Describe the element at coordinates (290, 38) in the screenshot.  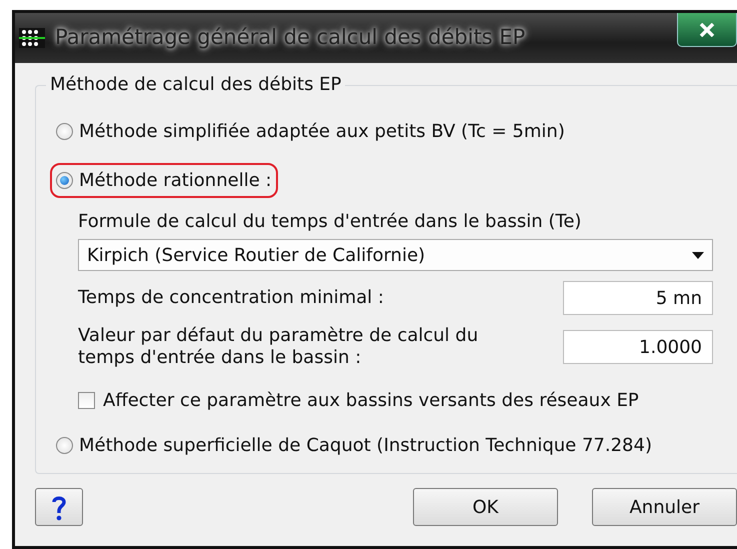
I see `window-title: Paramétrage général de calcul des débits EP` at that location.